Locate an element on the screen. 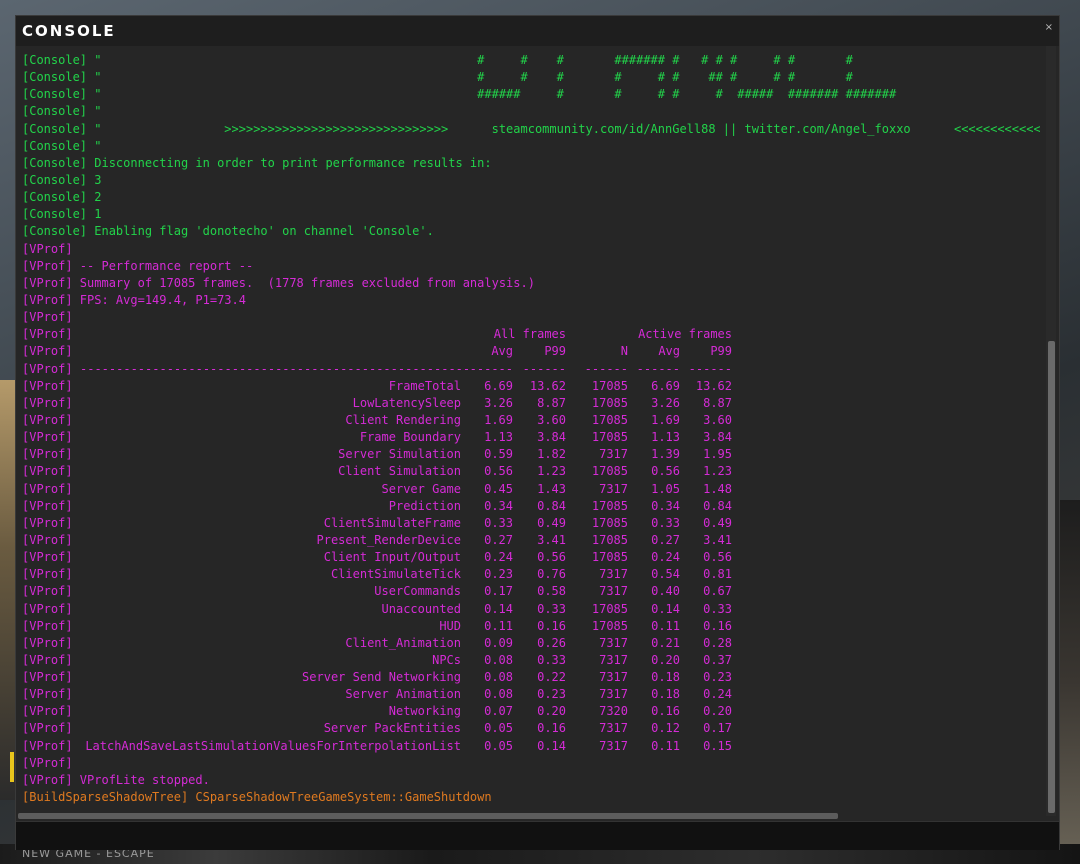  row-value-all-avg: 0.27 is located at coordinates (498, 539).